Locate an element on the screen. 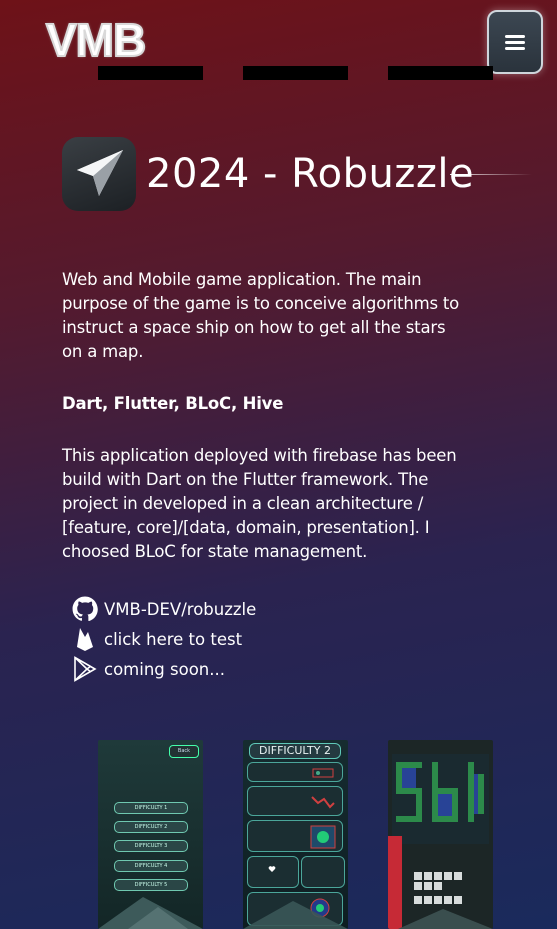  tech-stack: Dart, Flutter, BLoC, Hive is located at coordinates (173, 403).